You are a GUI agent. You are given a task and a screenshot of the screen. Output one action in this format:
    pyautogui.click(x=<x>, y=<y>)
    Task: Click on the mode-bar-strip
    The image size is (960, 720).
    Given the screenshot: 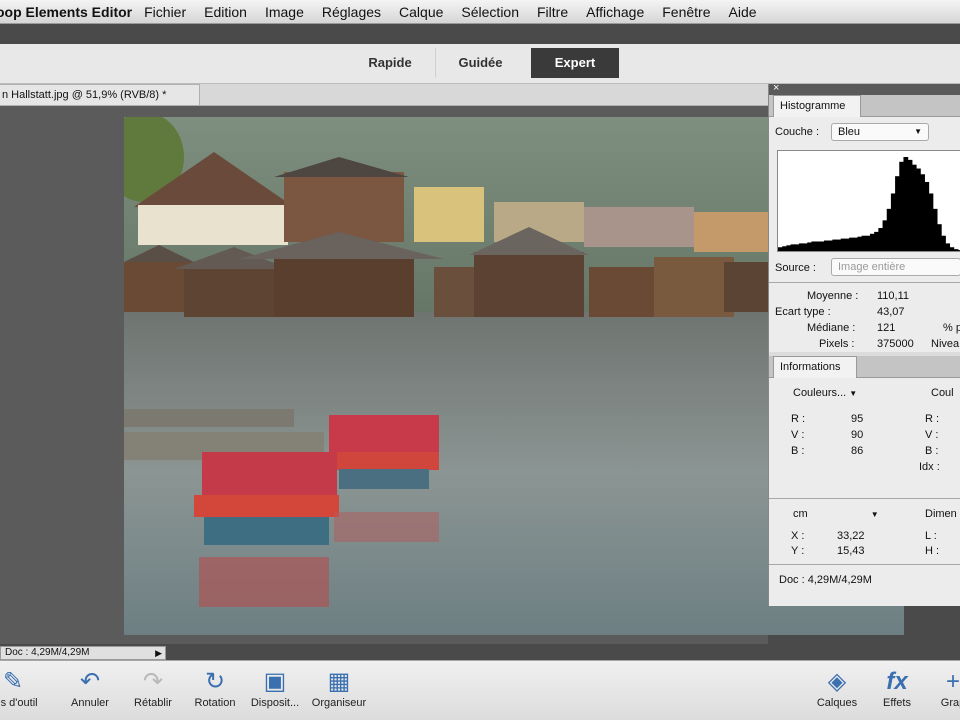 What is the action you would take?
    pyautogui.click(x=480, y=34)
    